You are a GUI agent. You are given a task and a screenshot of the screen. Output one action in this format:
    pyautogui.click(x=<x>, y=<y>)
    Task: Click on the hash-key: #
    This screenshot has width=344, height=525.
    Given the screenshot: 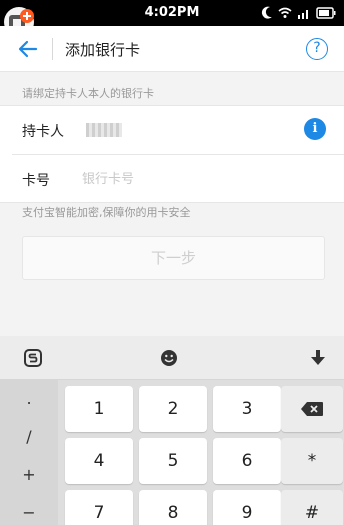 What is the action you would take?
    pyautogui.click(x=312, y=507)
    